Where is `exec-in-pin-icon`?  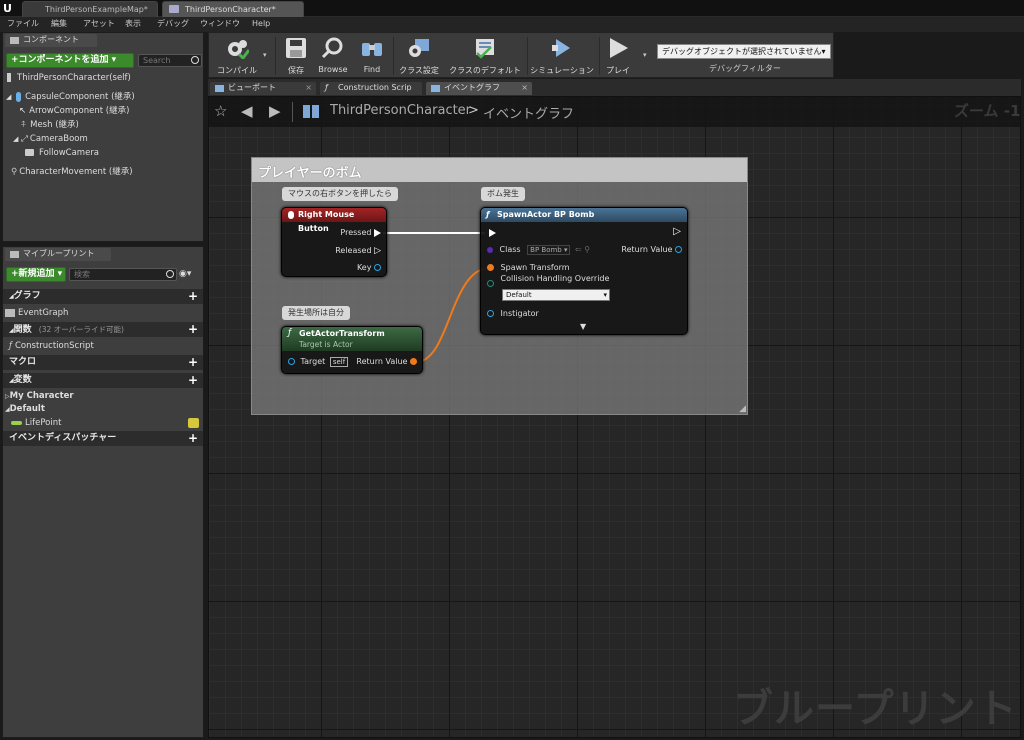 exec-in-pin-icon is located at coordinates (492, 233).